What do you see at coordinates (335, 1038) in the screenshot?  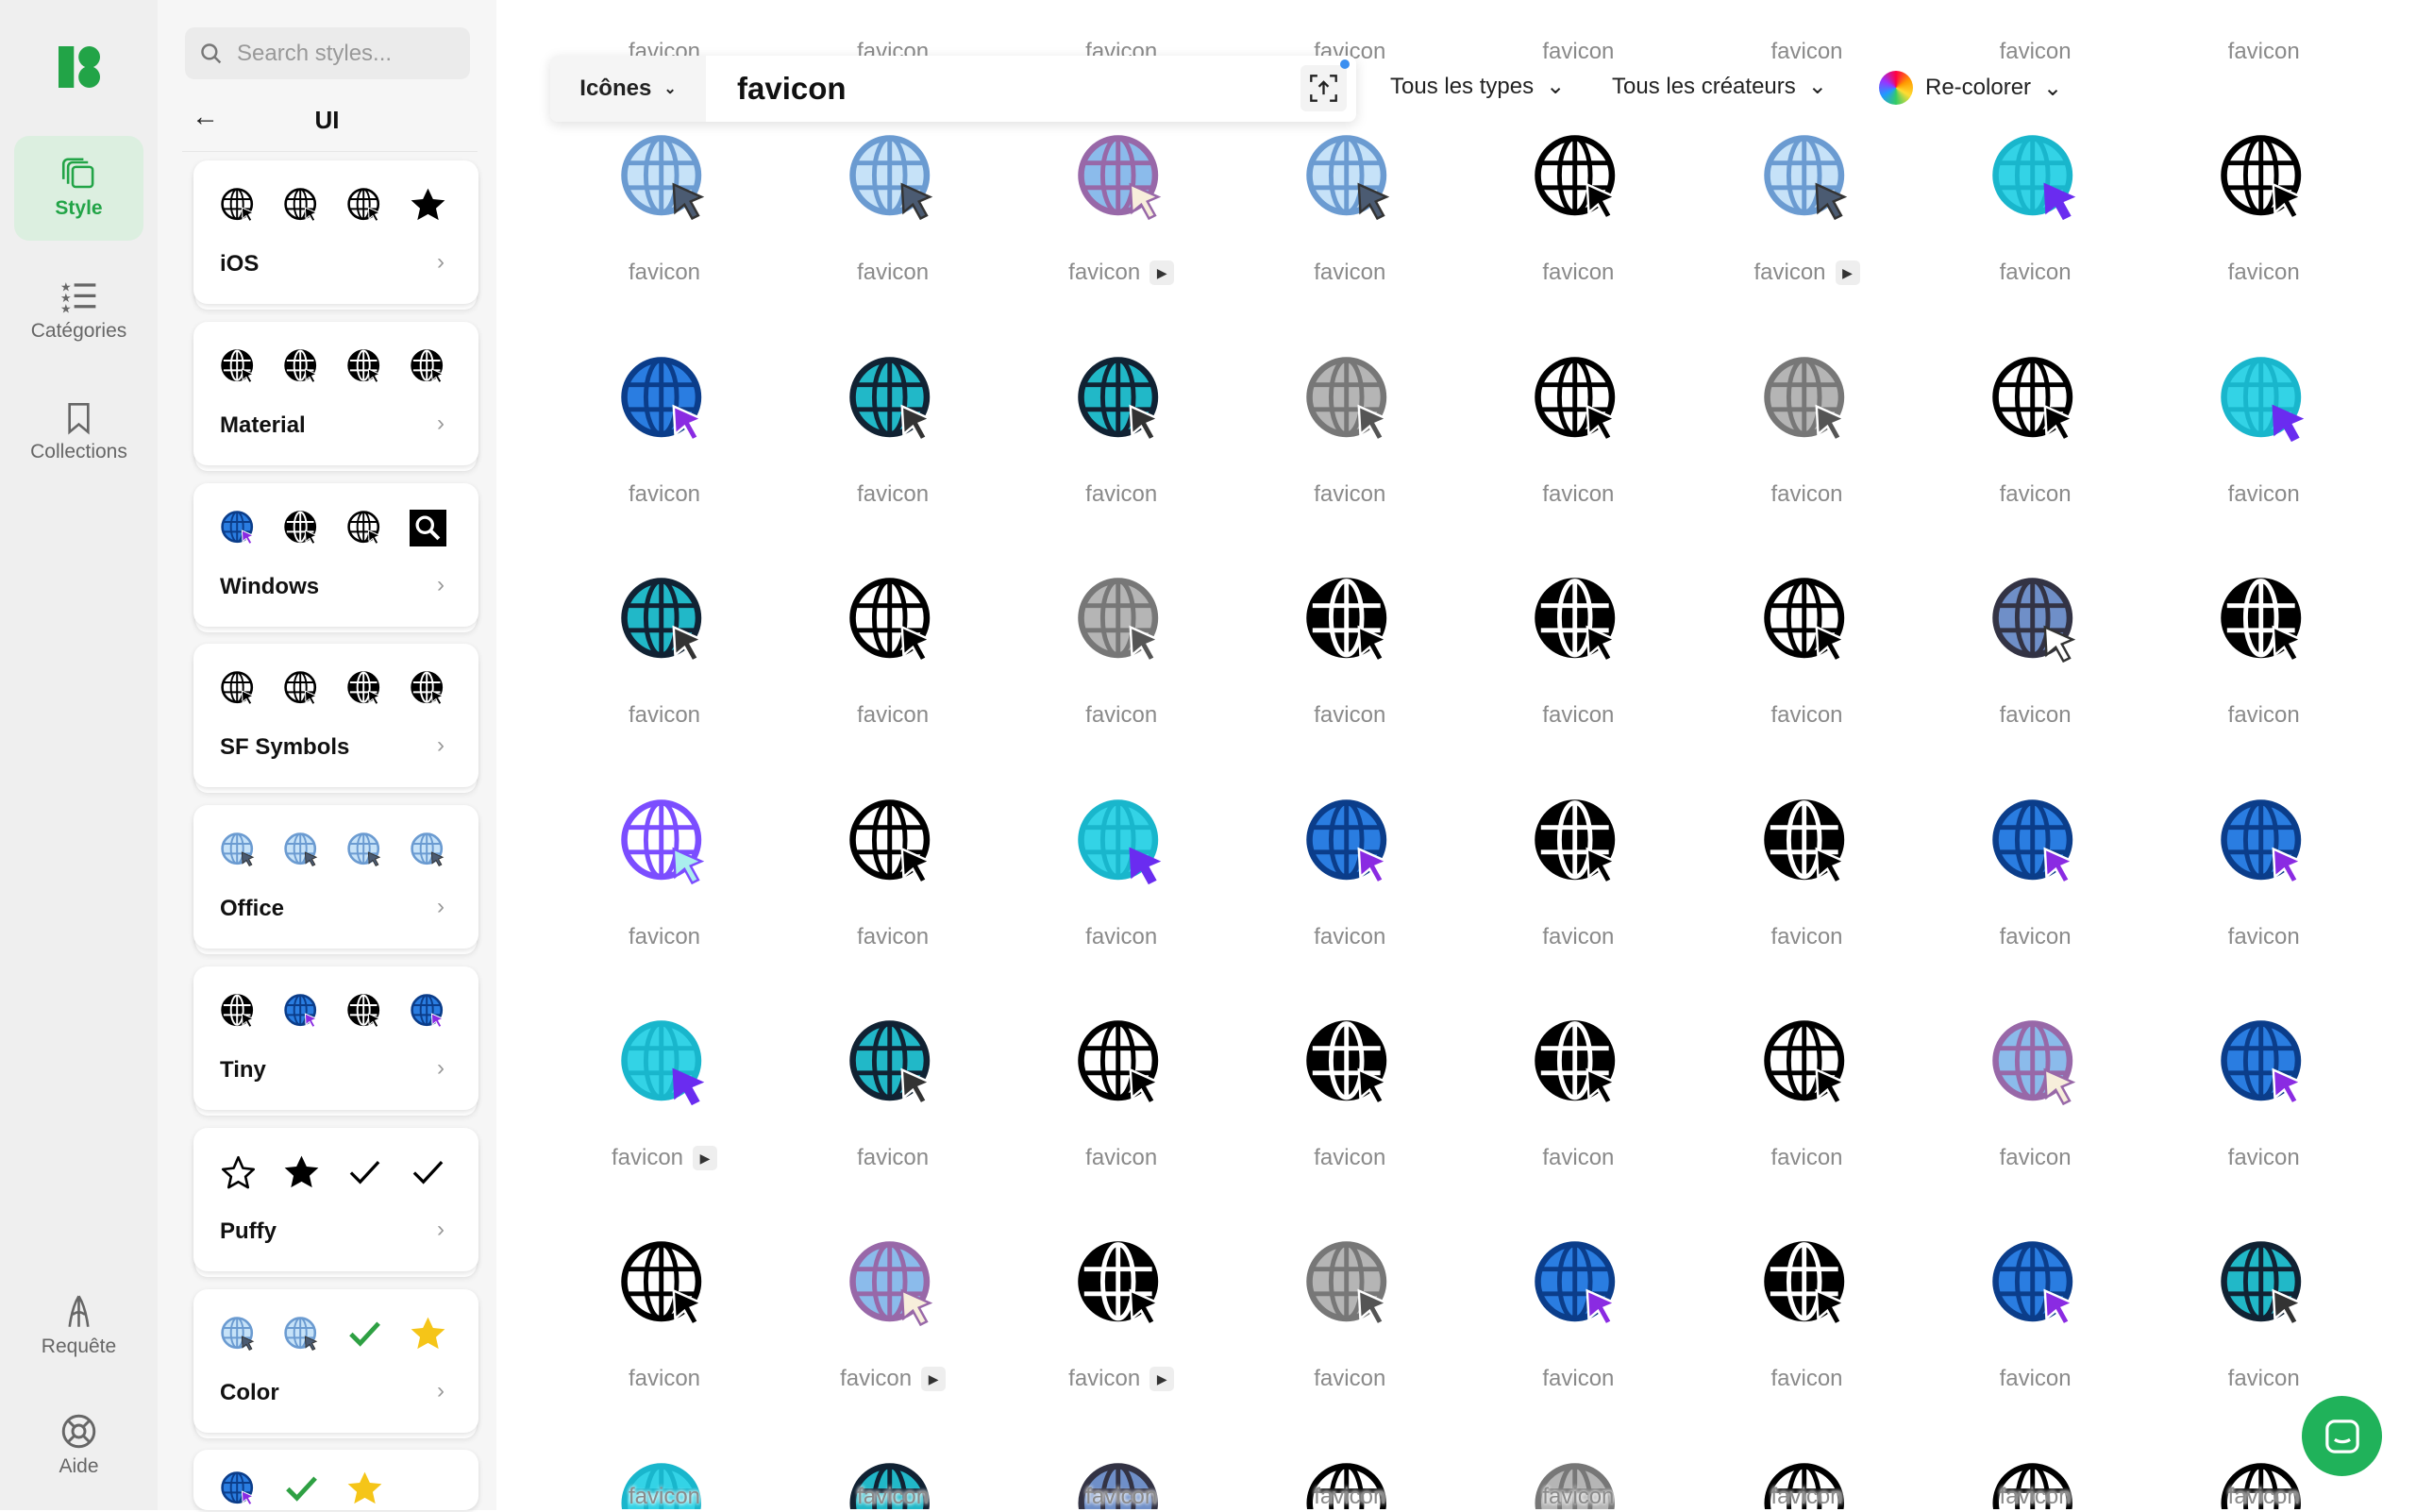 I see `style-card-tiny: Tiny ›` at bounding box center [335, 1038].